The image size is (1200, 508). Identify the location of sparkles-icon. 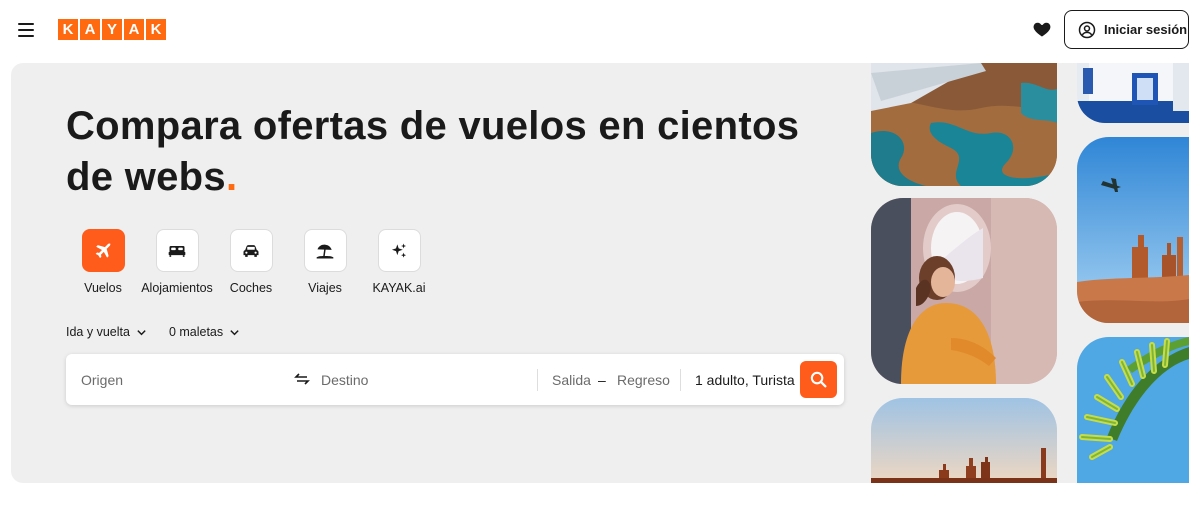
(399, 250).